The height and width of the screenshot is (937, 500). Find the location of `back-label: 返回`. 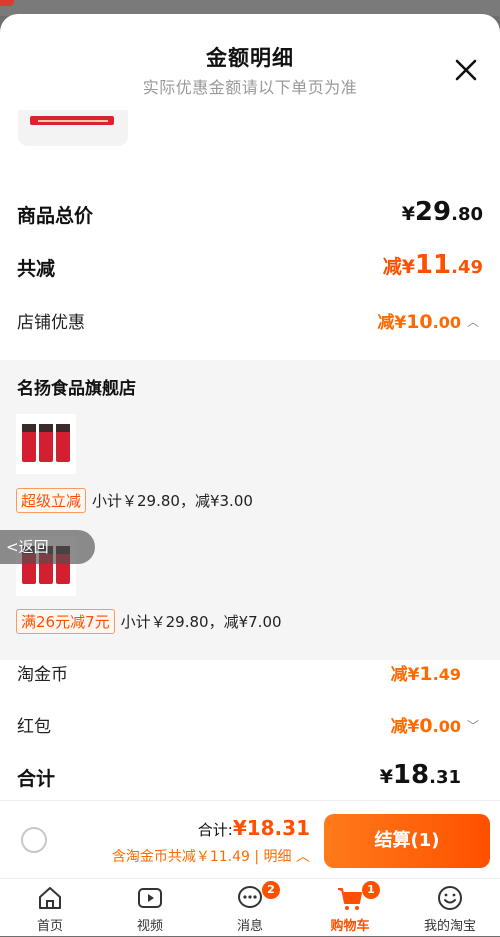

back-label: 返回 is located at coordinates (33, 547).